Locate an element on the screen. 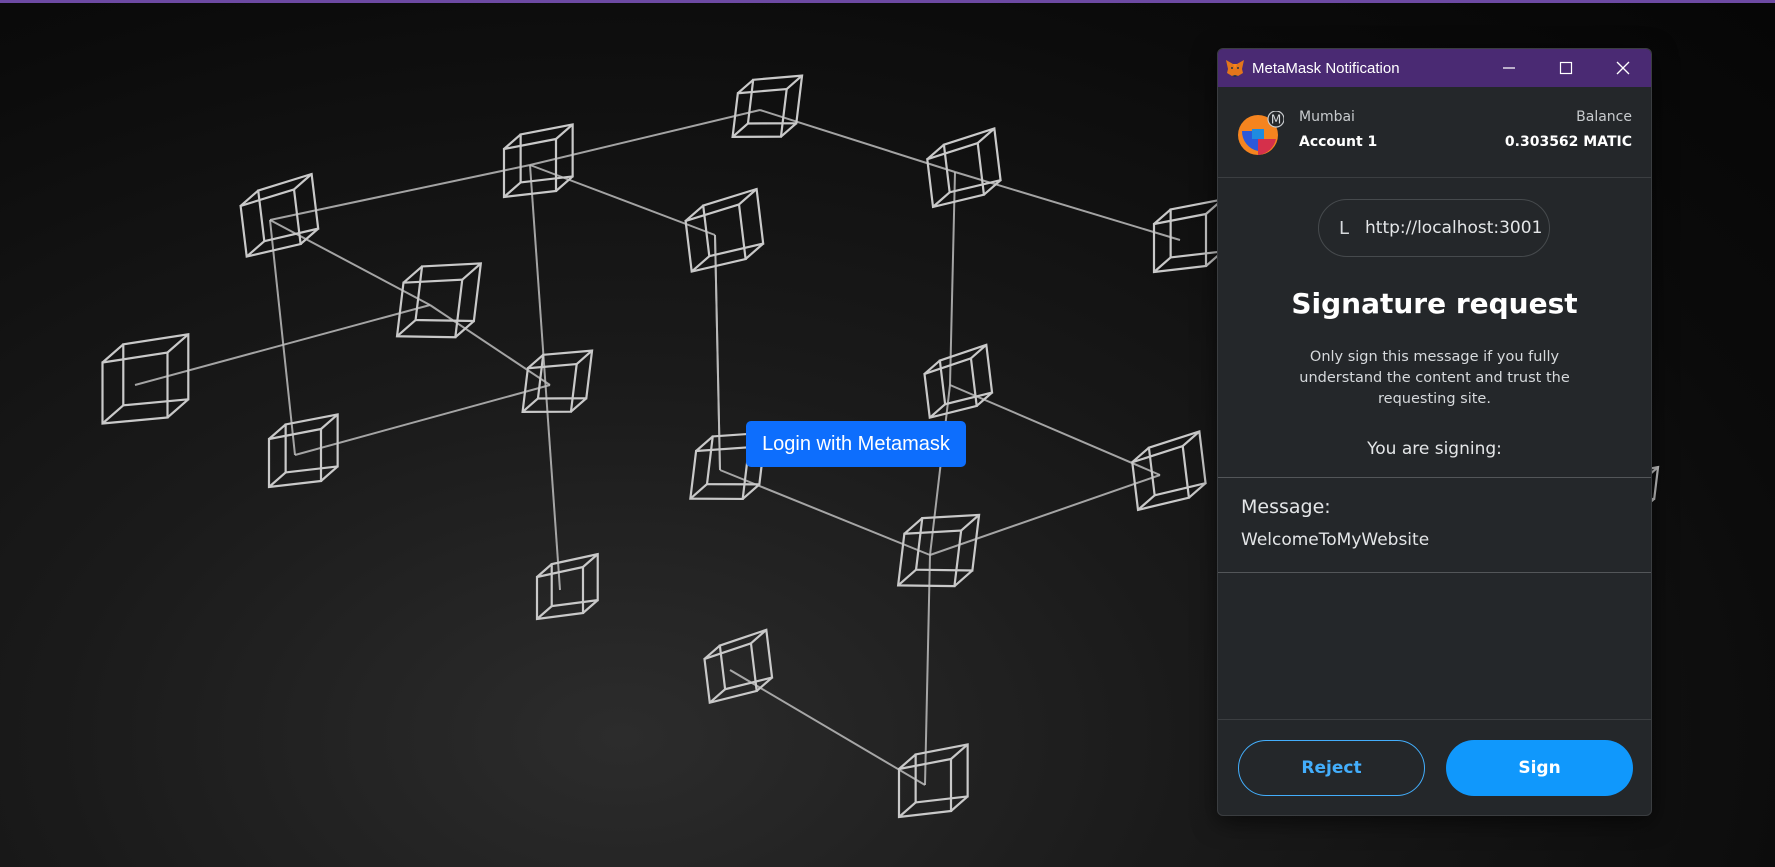 The width and height of the screenshot is (1775, 867). account-avatar: M is located at coordinates (1261, 132).